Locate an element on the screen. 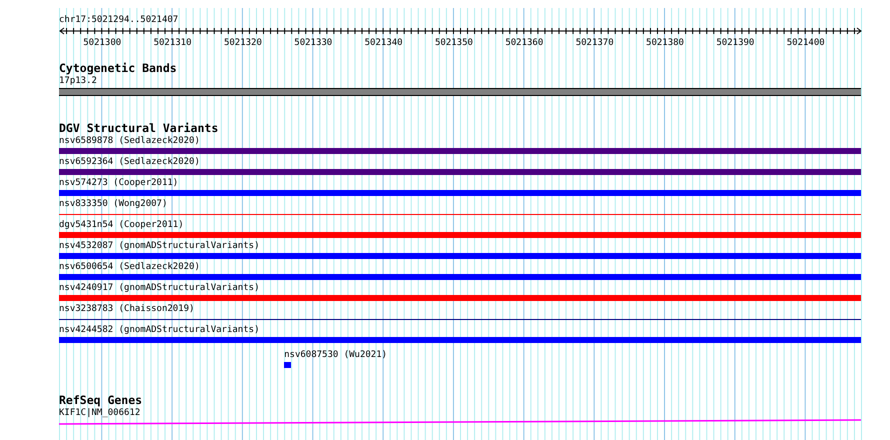 This screenshot has width=890, height=440. tick-label: 5021340 is located at coordinates (383, 43).